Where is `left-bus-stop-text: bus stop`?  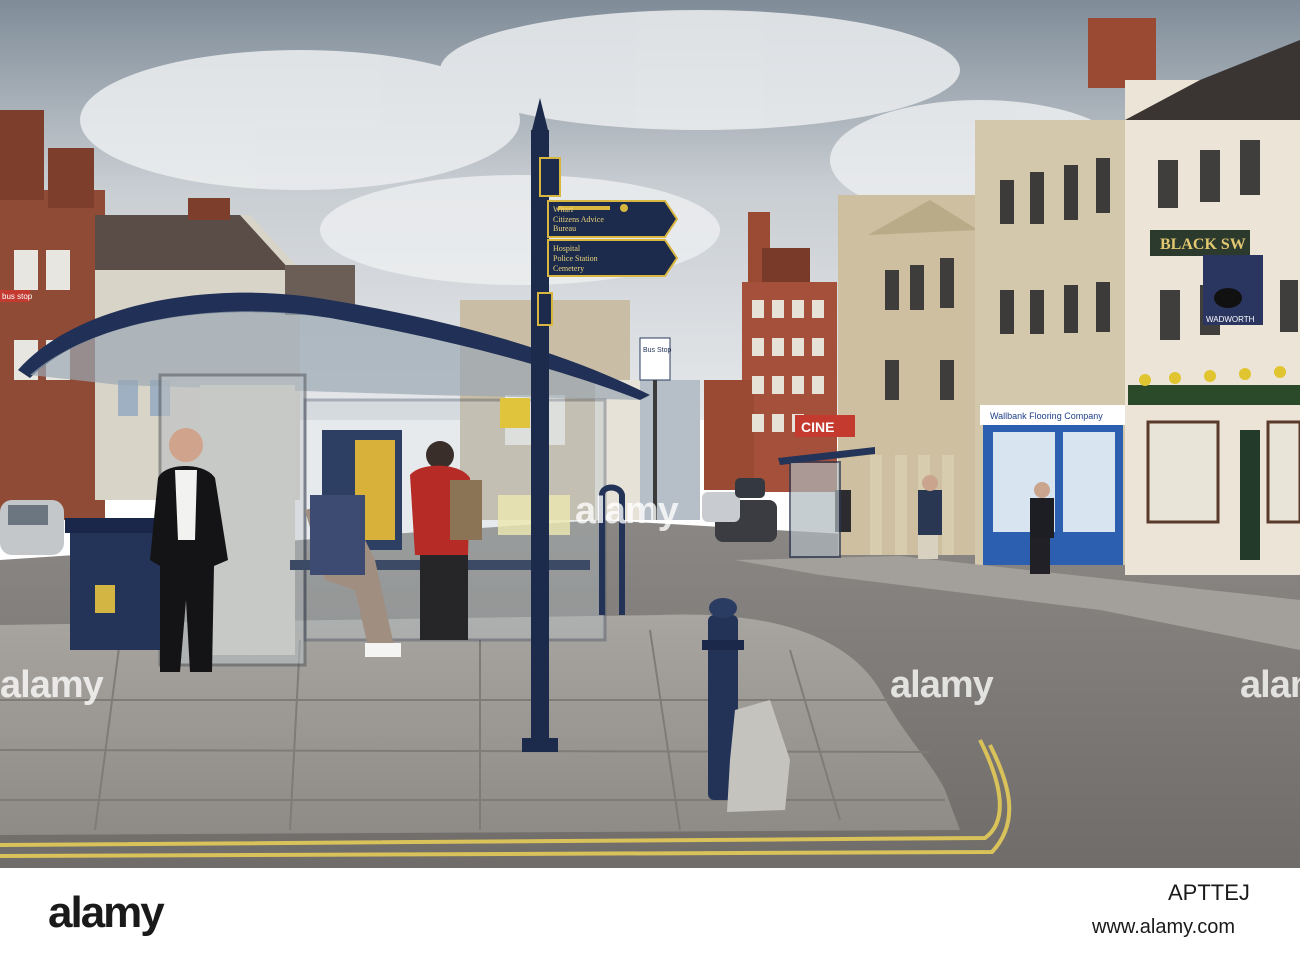
left-bus-stop-text: bus stop is located at coordinates (17, 296).